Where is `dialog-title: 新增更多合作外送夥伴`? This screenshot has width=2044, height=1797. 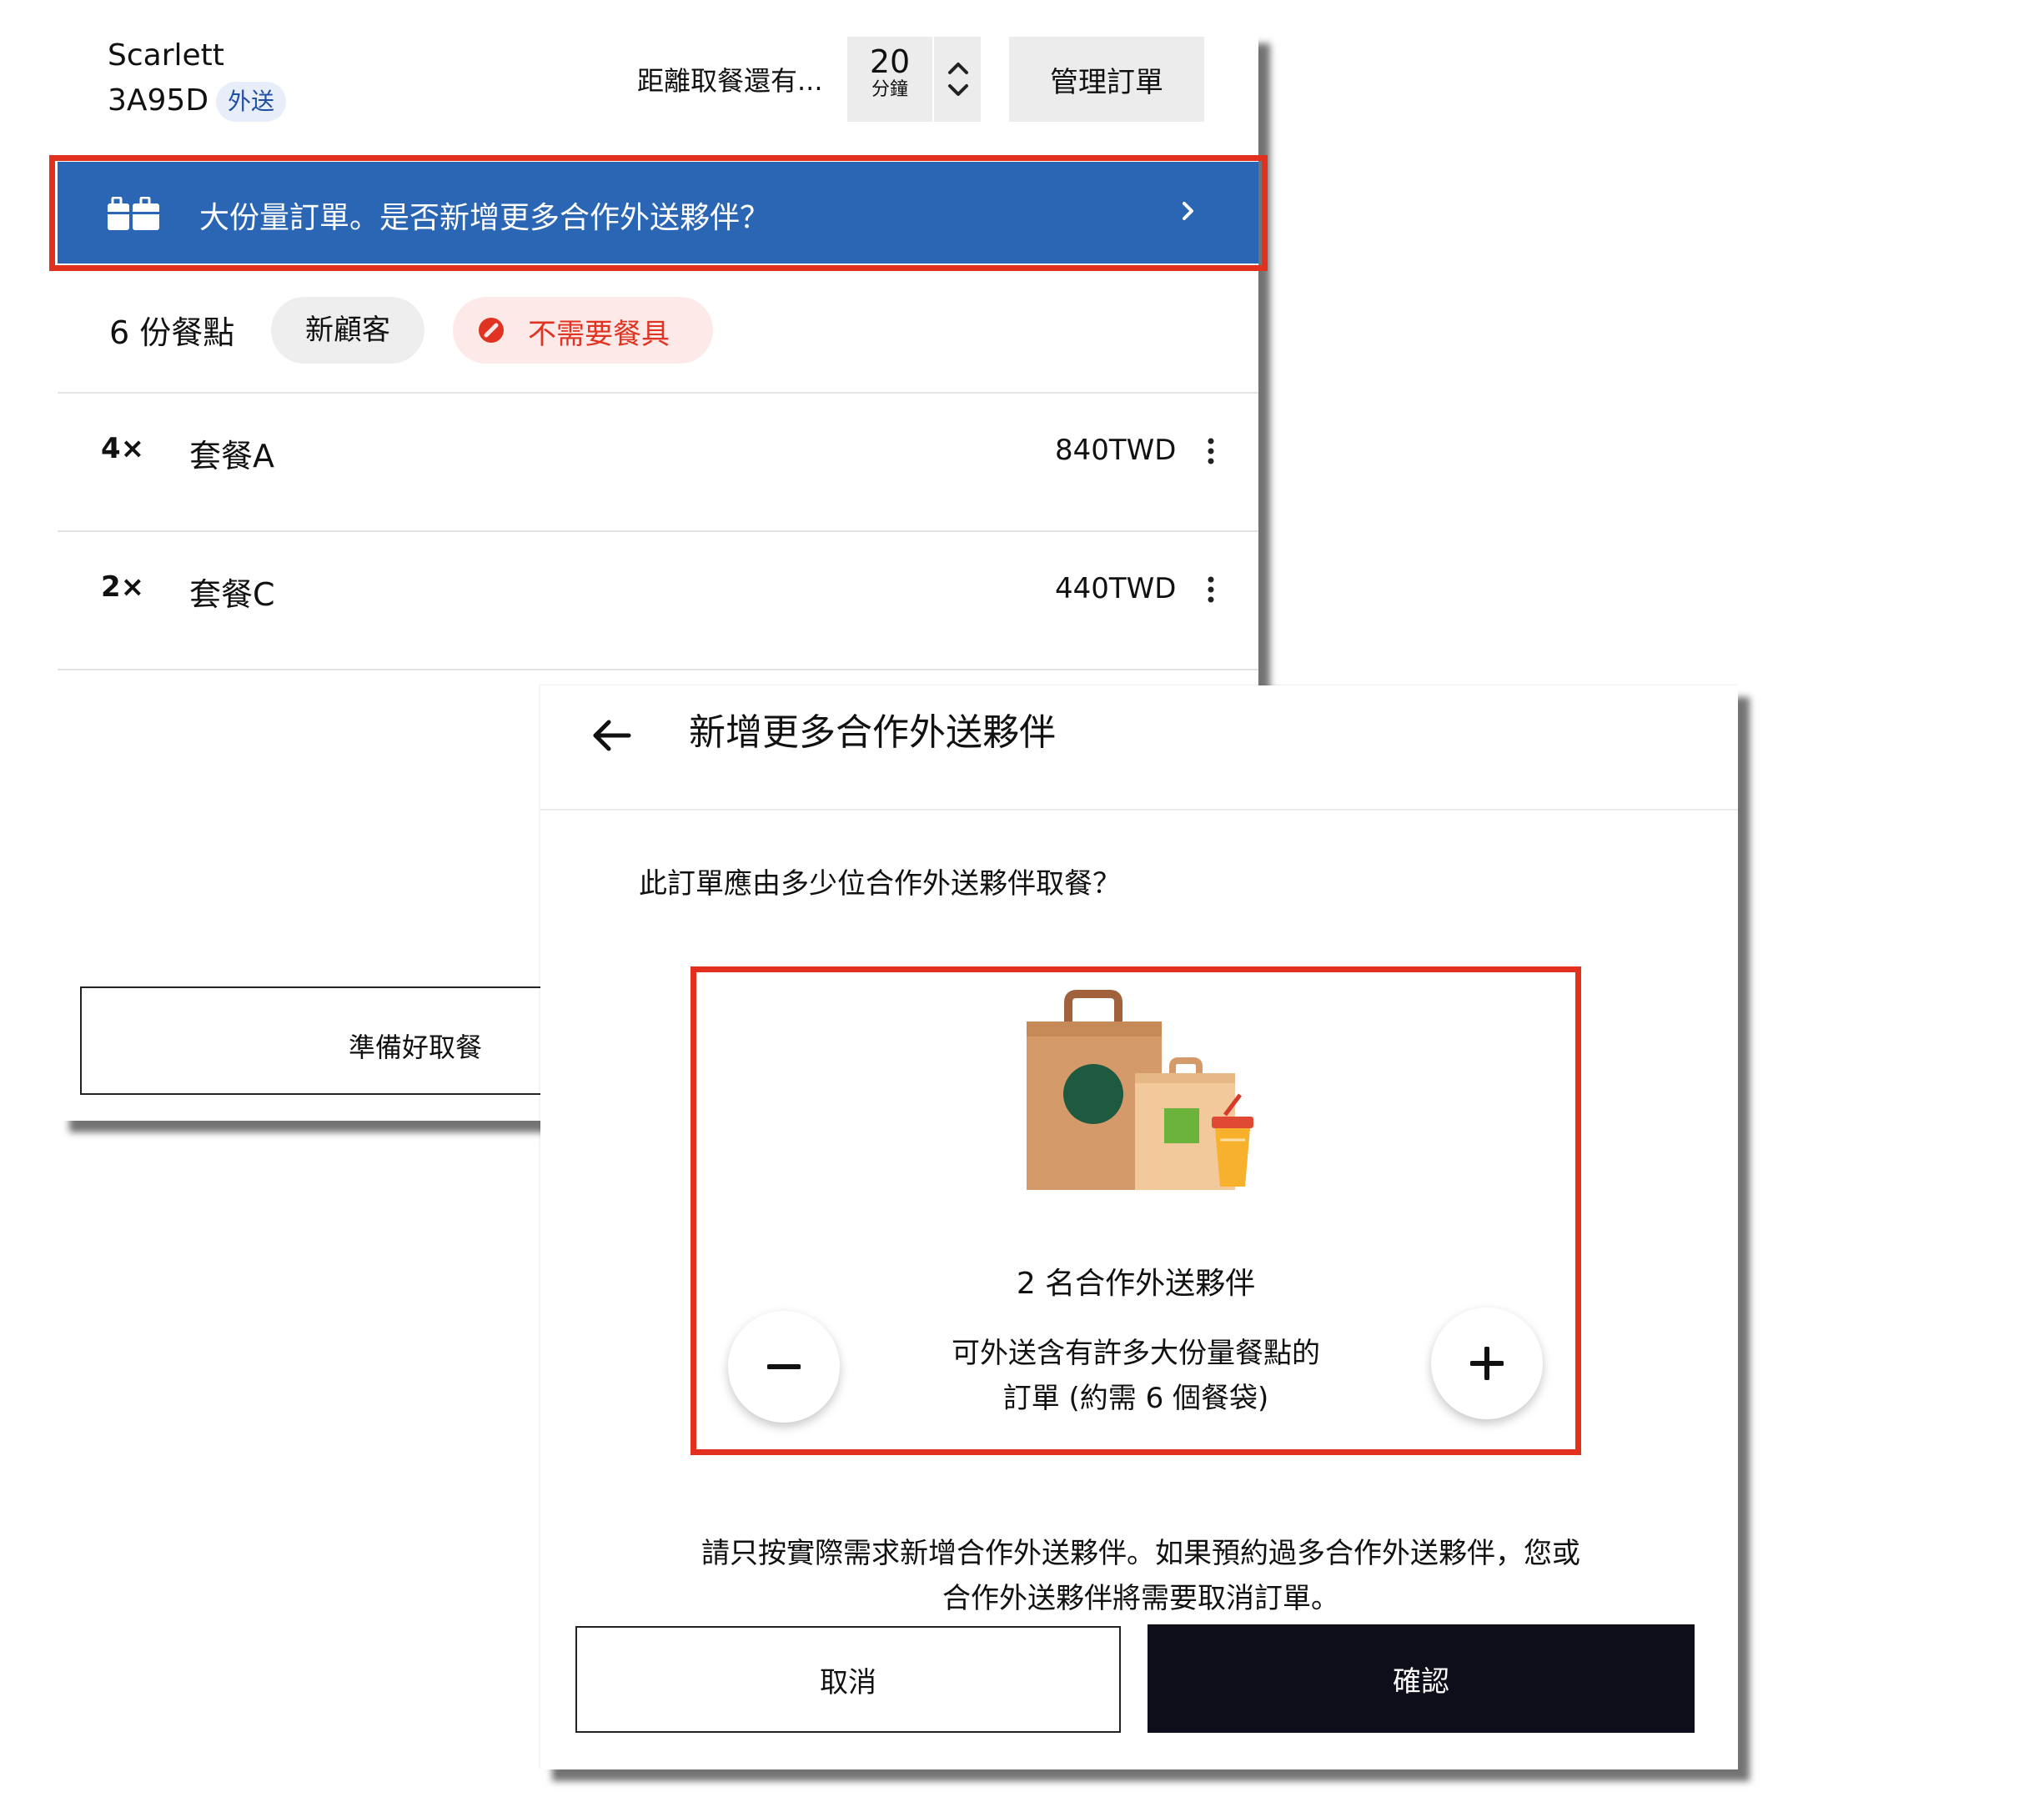 dialog-title: 新增更多合作外送夥伴 is located at coordinates (872, 732).